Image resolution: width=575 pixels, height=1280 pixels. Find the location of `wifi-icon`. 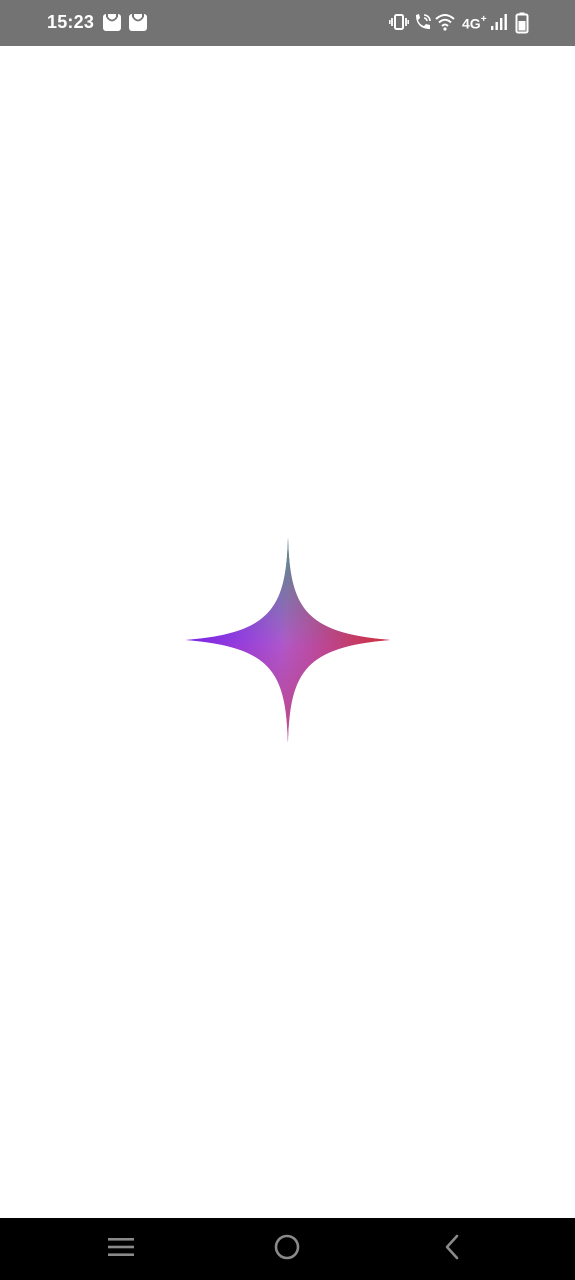

wifi-icon is located at coordinates (445, 24).